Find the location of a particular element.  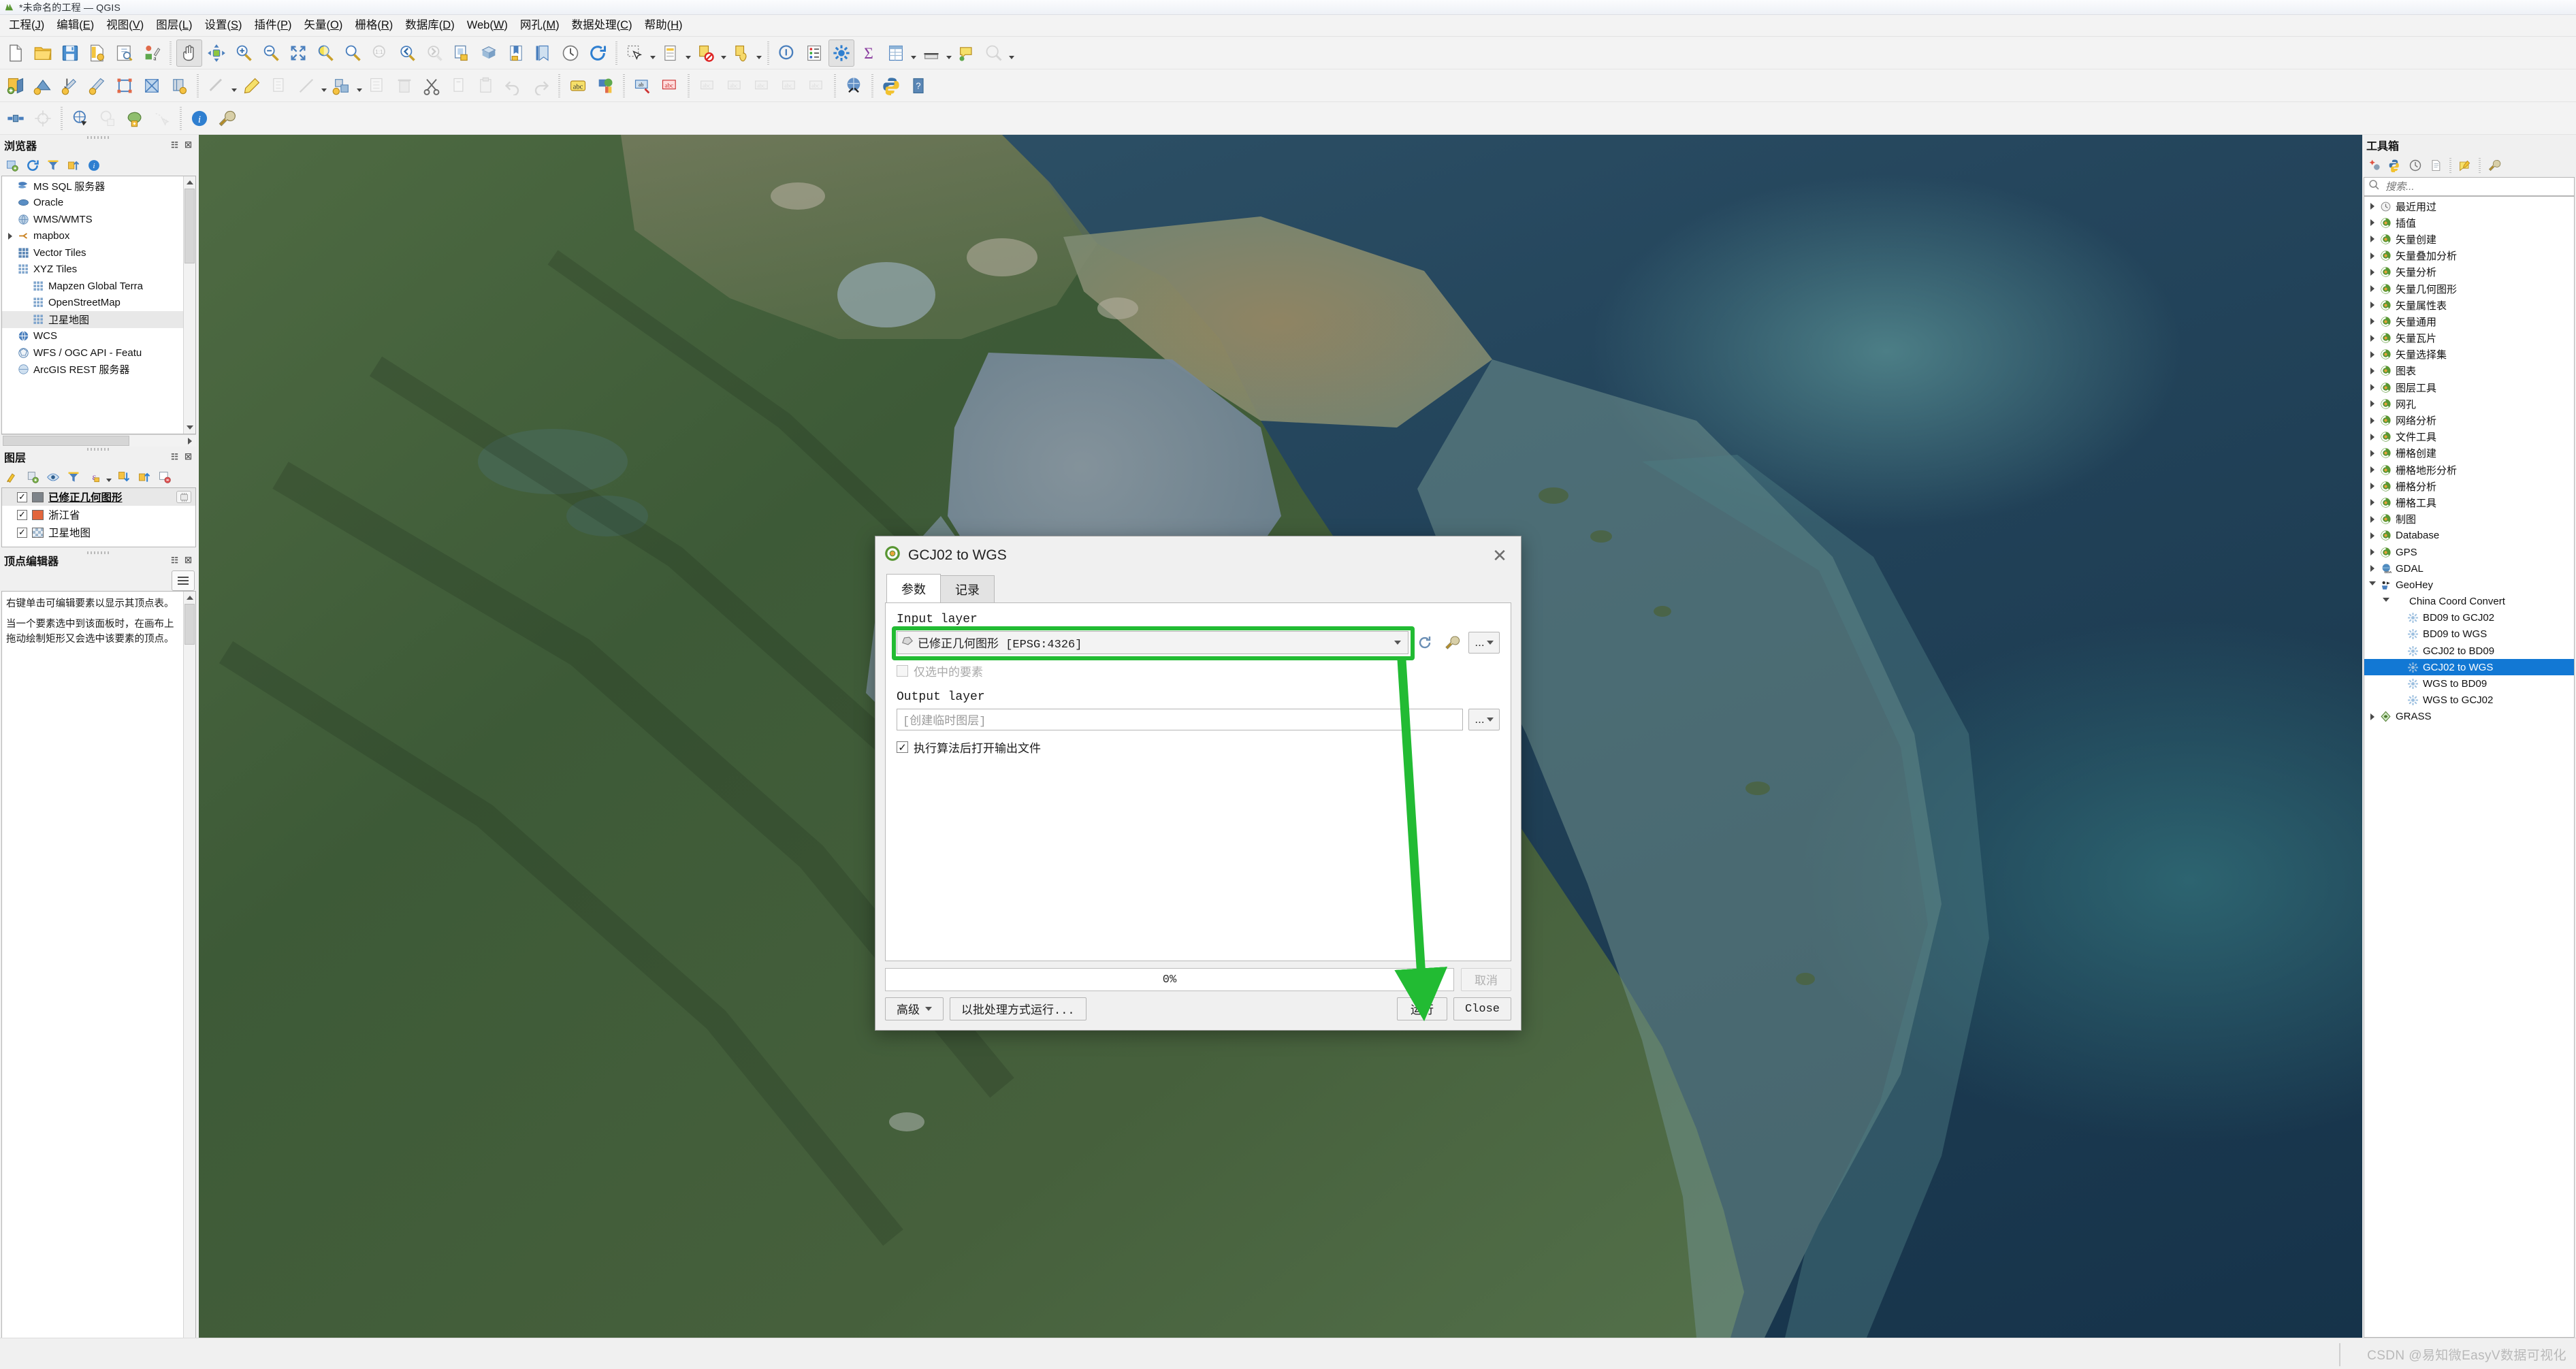

close-icon: ✕ is located at coordinates (1500, 555).